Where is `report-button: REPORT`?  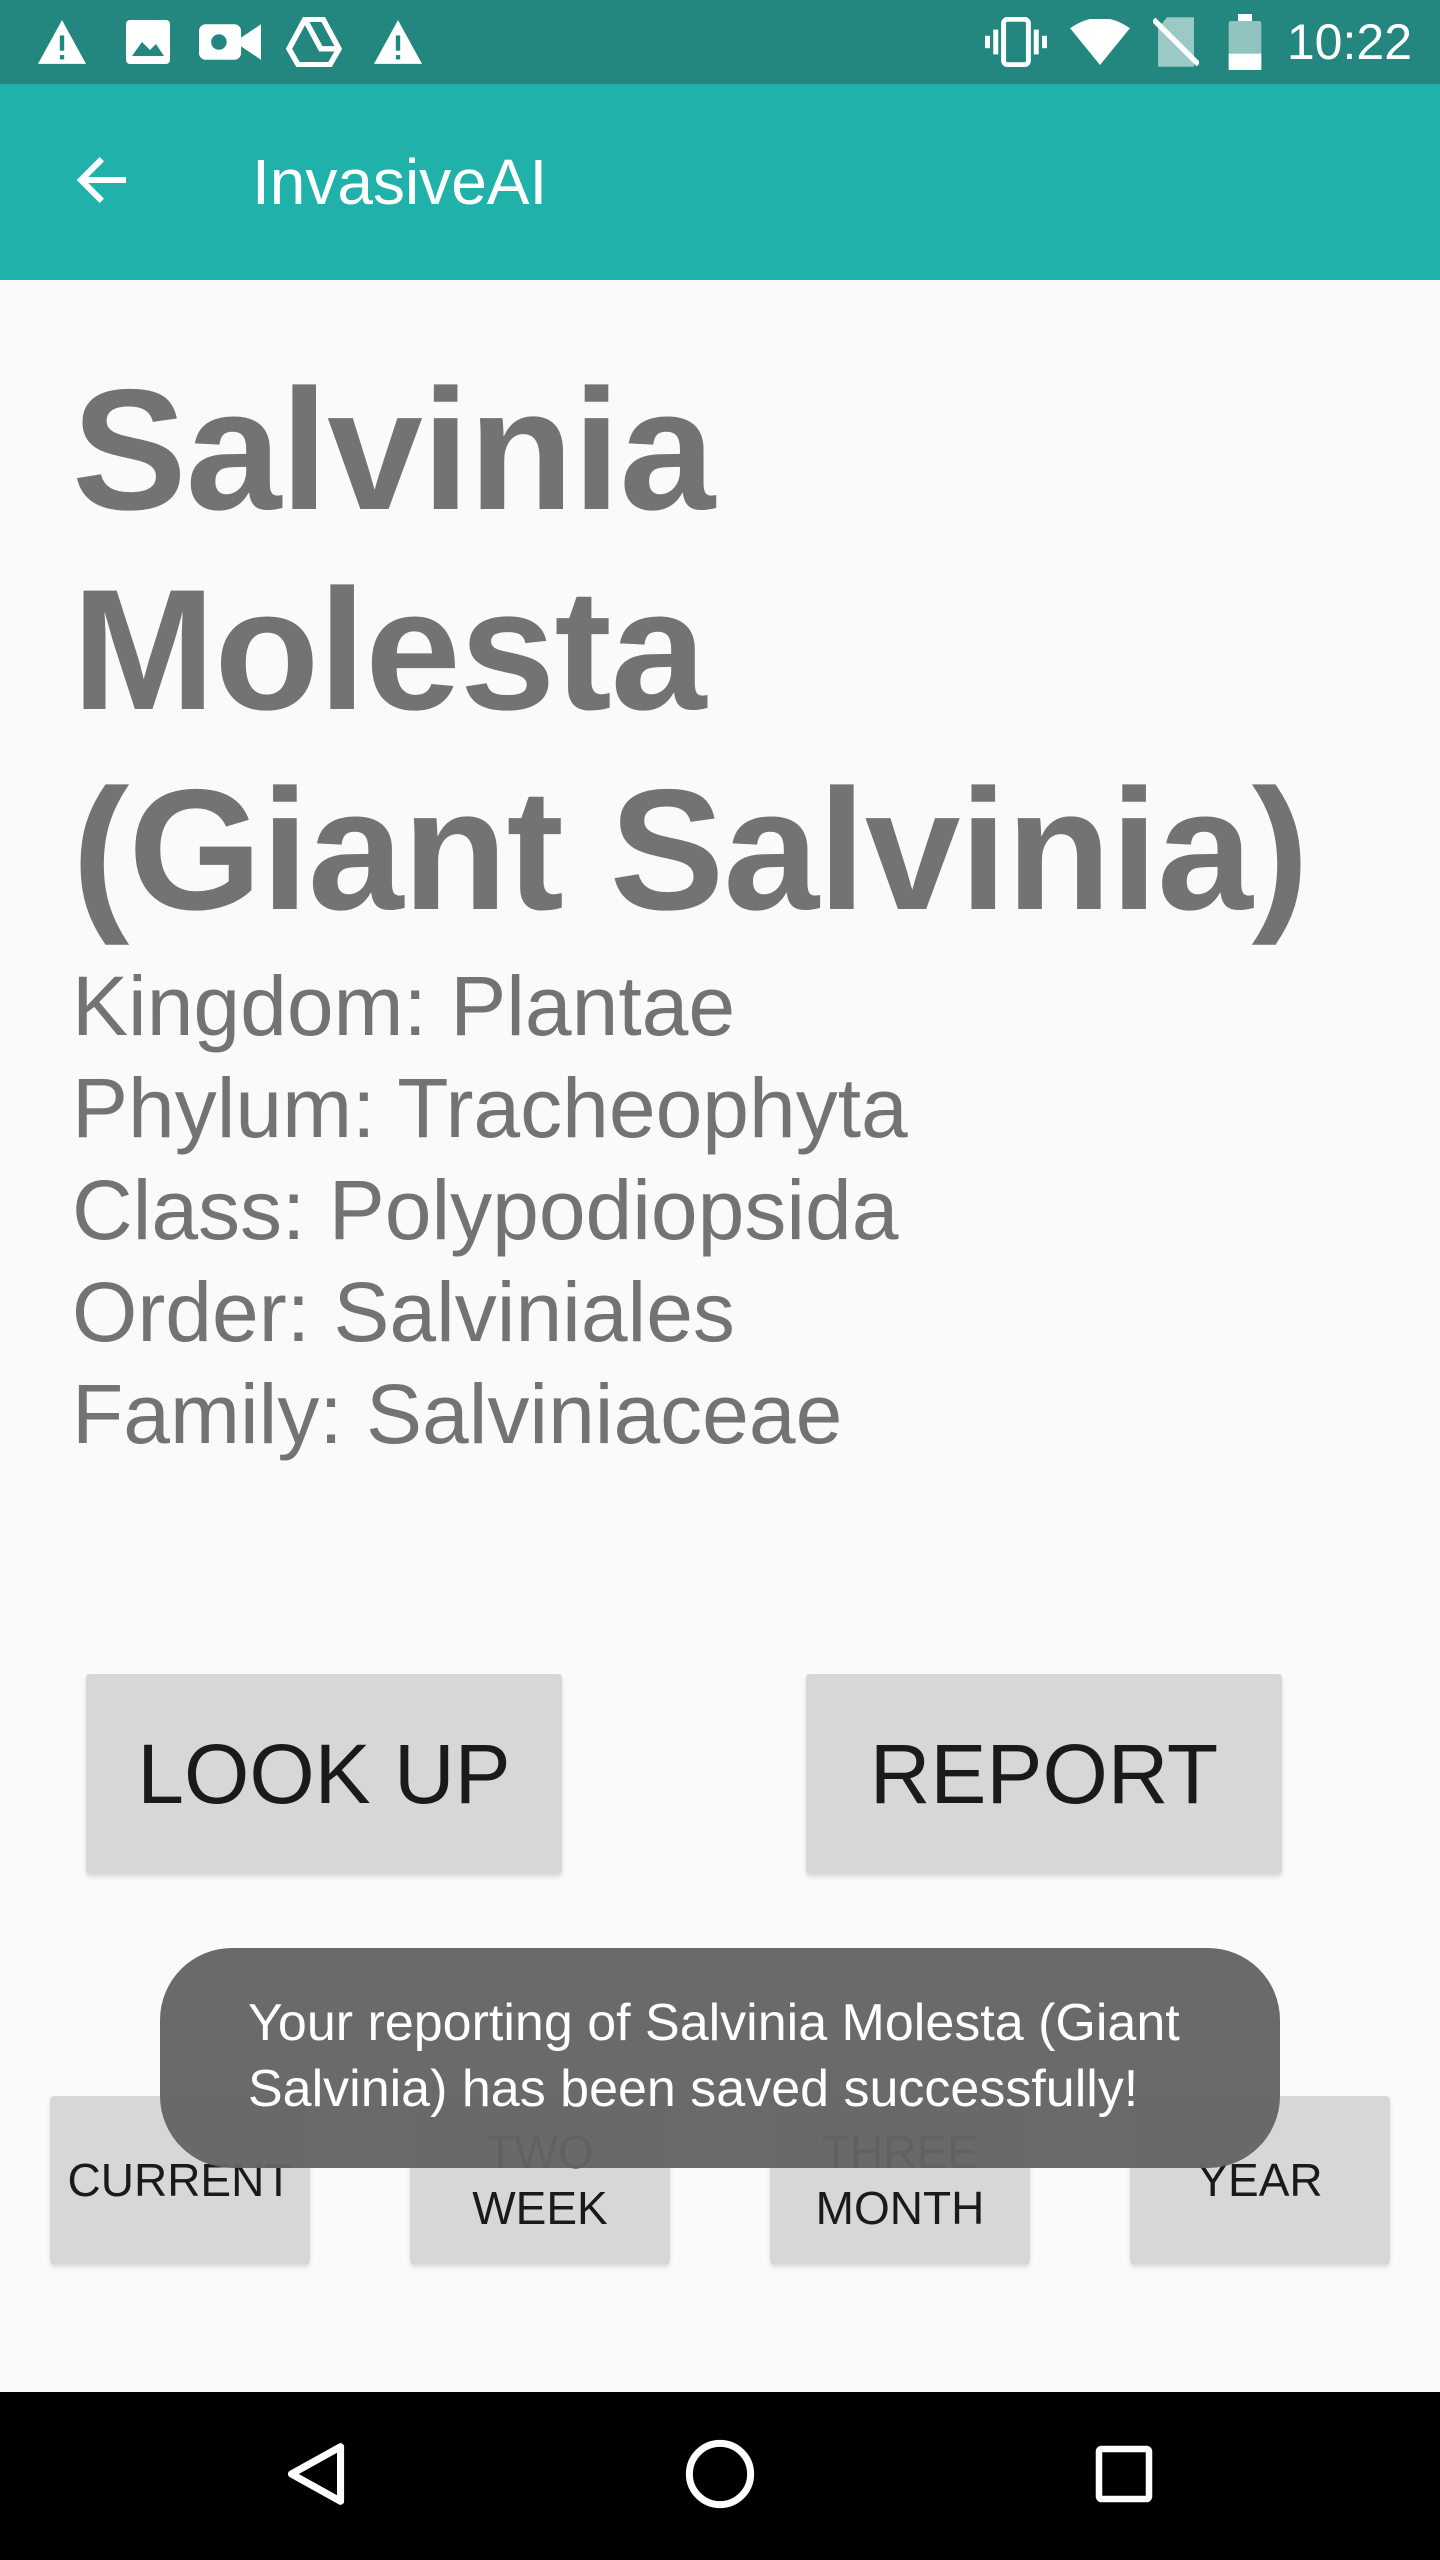
report-button: REPORT is located at coordinates (1044, 1774).